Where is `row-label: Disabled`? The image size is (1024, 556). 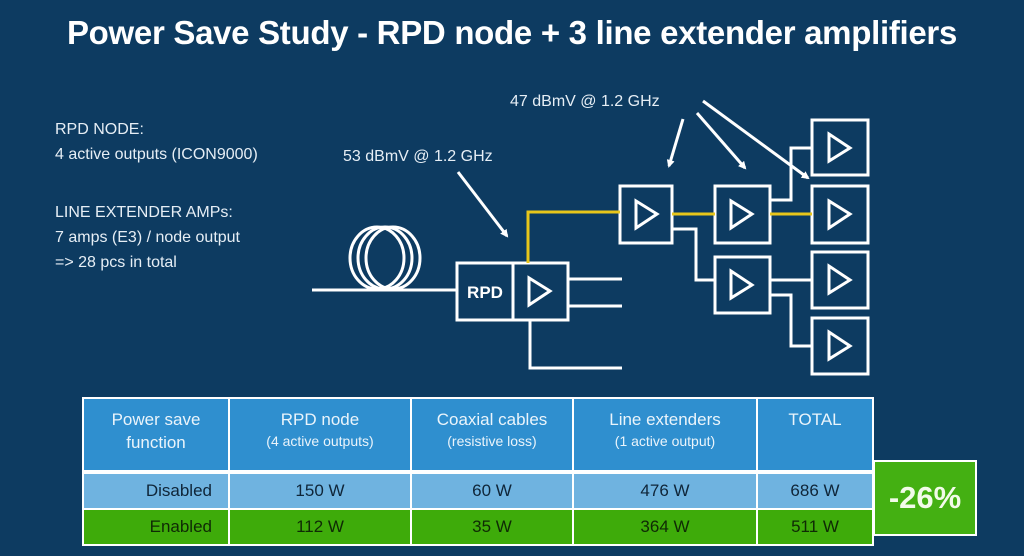
row-label: Disabled is located at coordinates (156, 490).